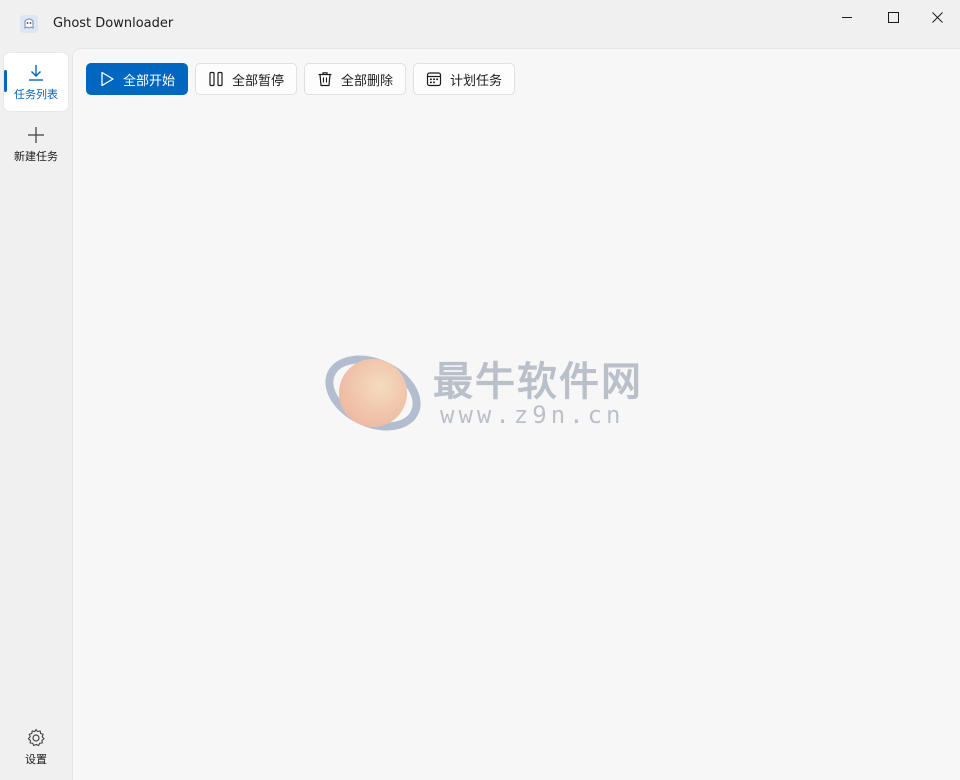  I want to click on sidebar-item-task-list: 任务列表, so click(36, 82).